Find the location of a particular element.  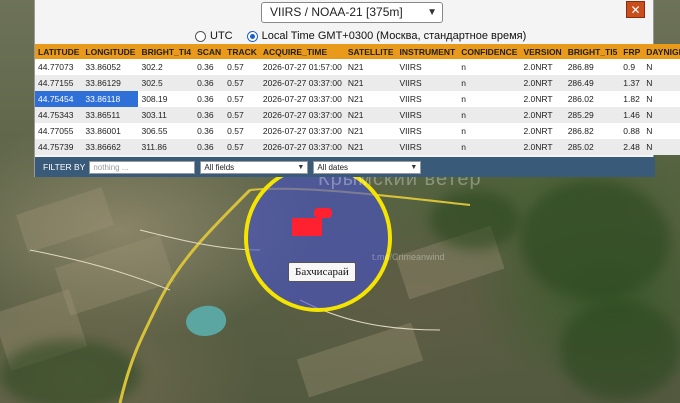

filter-fields-select: All fields ▼ is located at coordinates (254, 167).